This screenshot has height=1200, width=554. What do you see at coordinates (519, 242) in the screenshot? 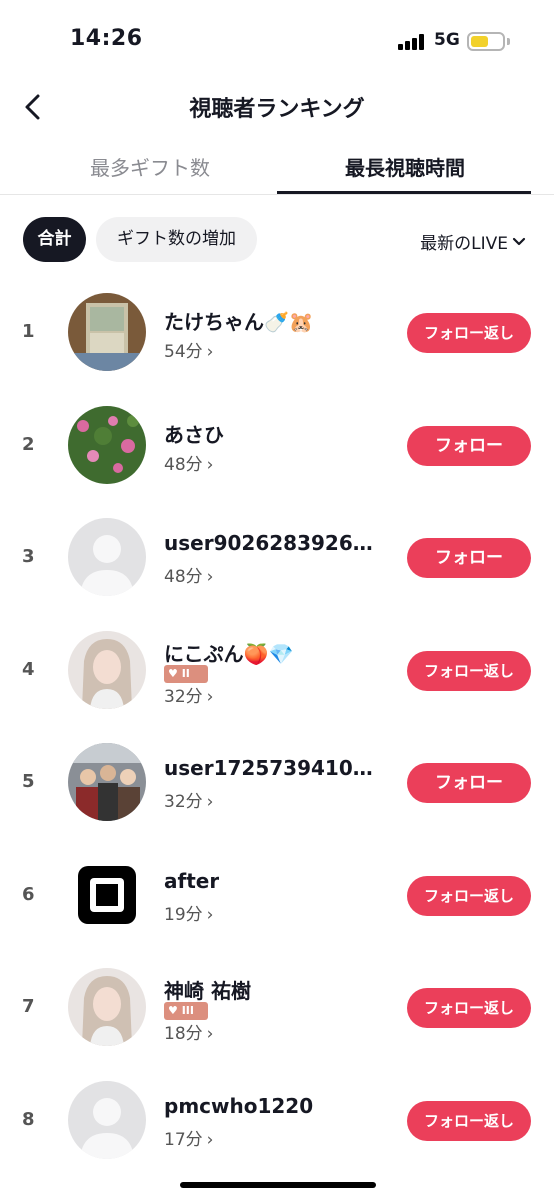
I see `chevron-down-icon` at bounding box center [519, 242].